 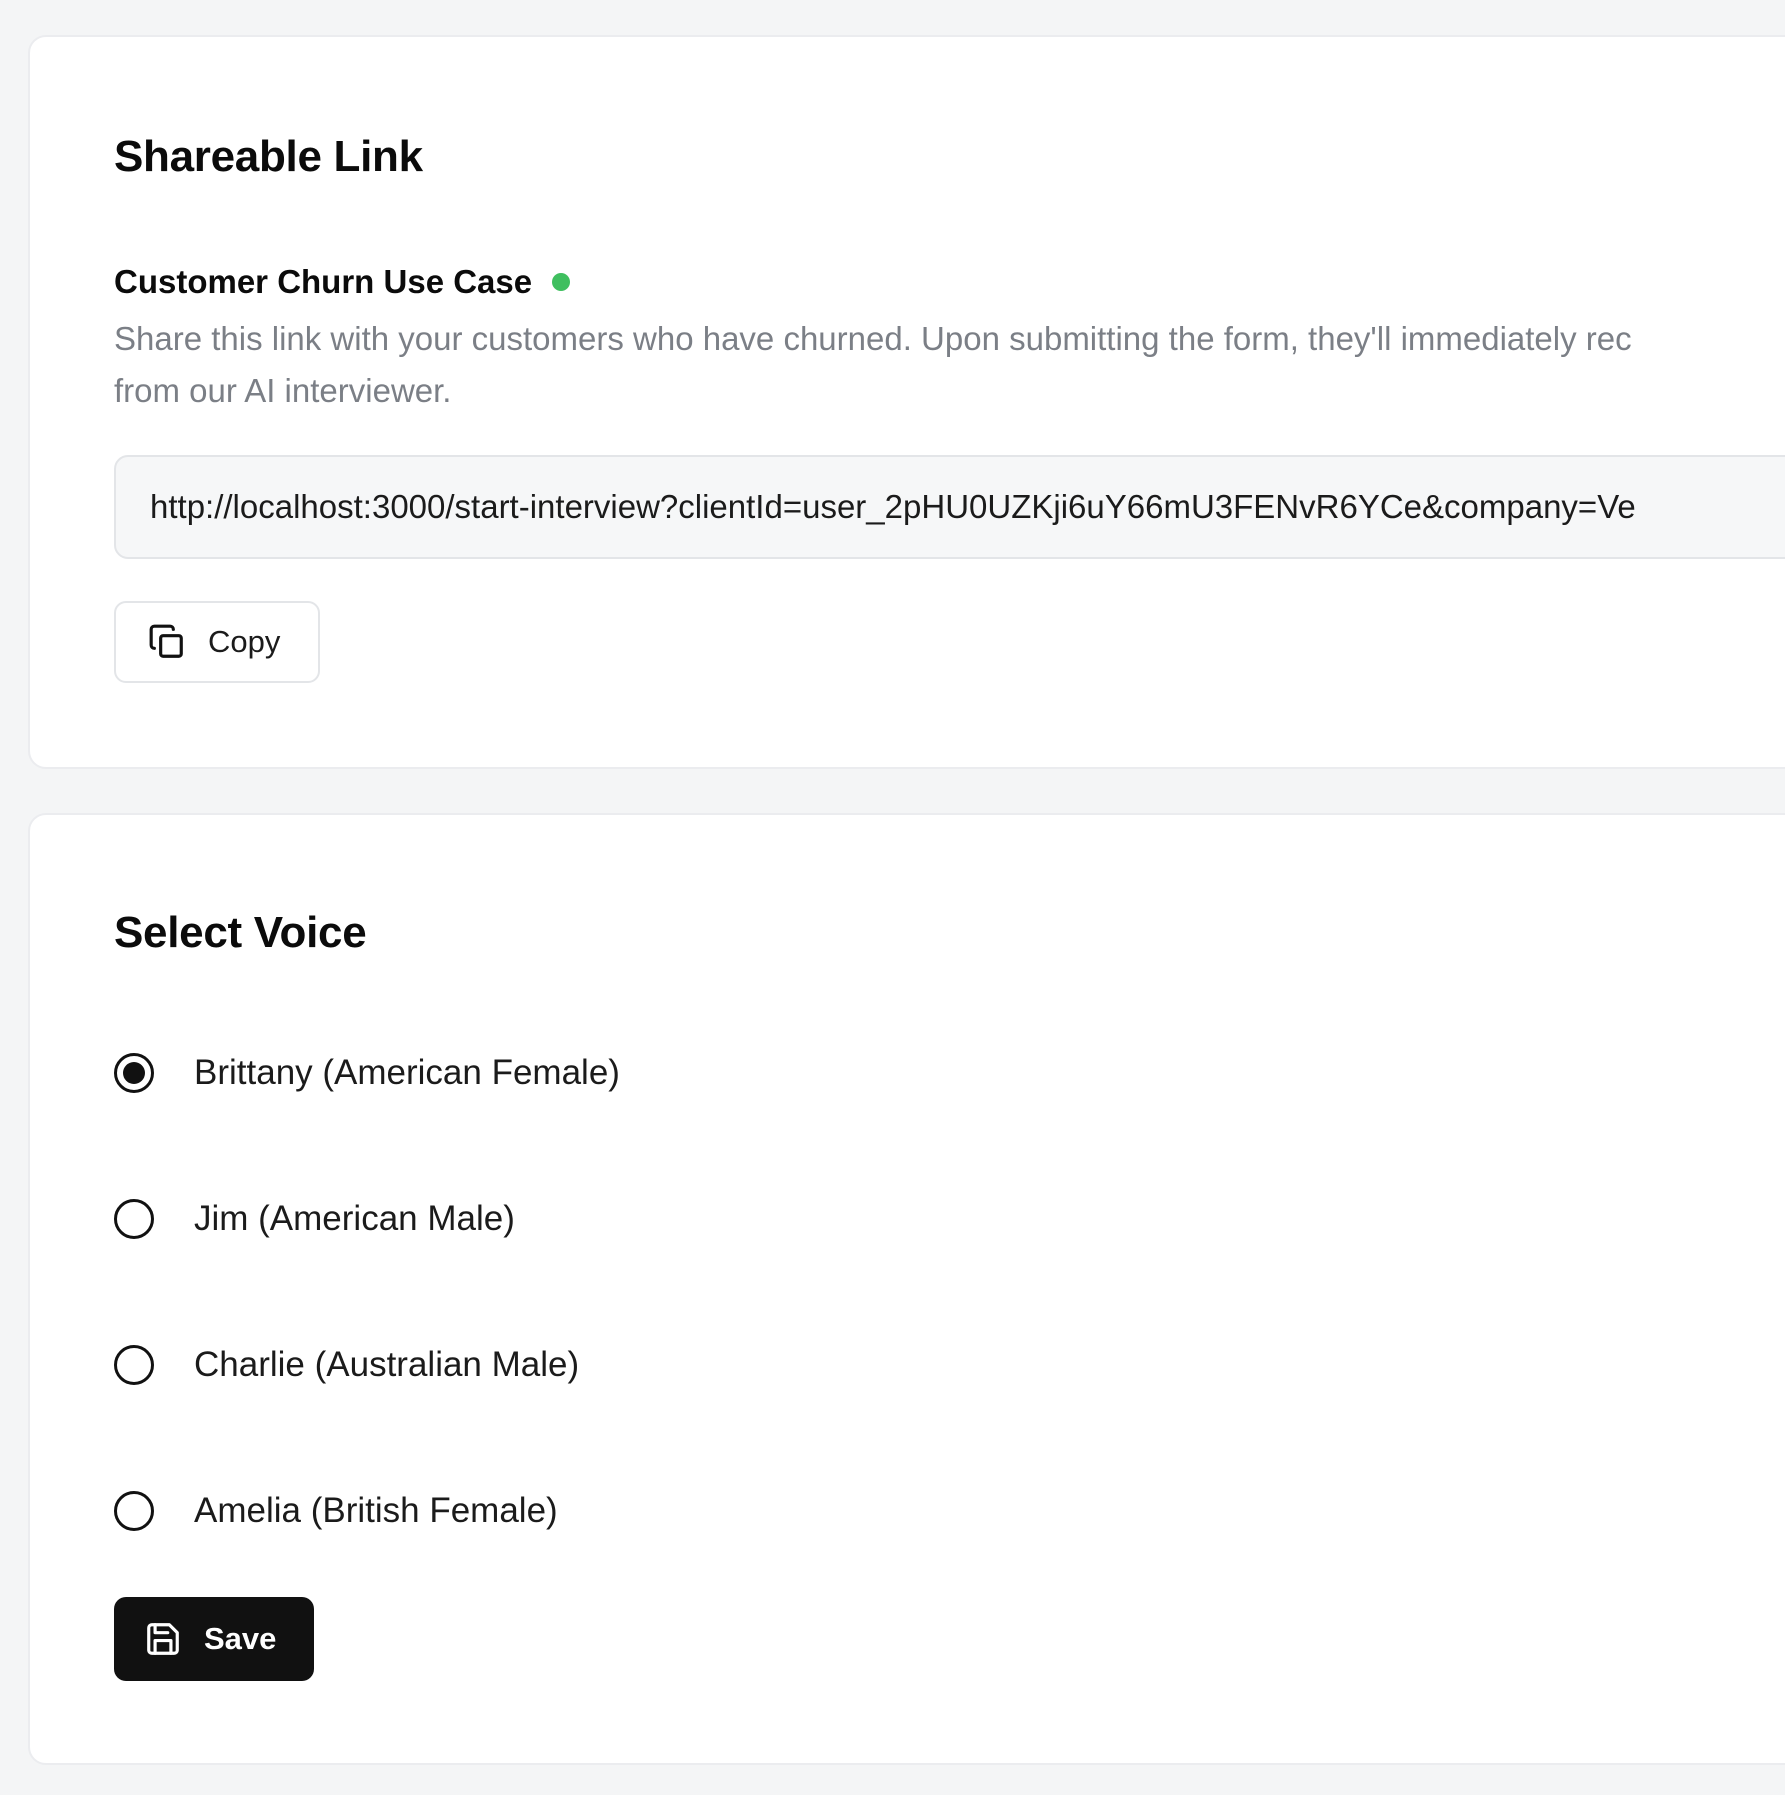 I want to click on voice-option-label: Brittany (American Female), so click(x=407, y=1072).